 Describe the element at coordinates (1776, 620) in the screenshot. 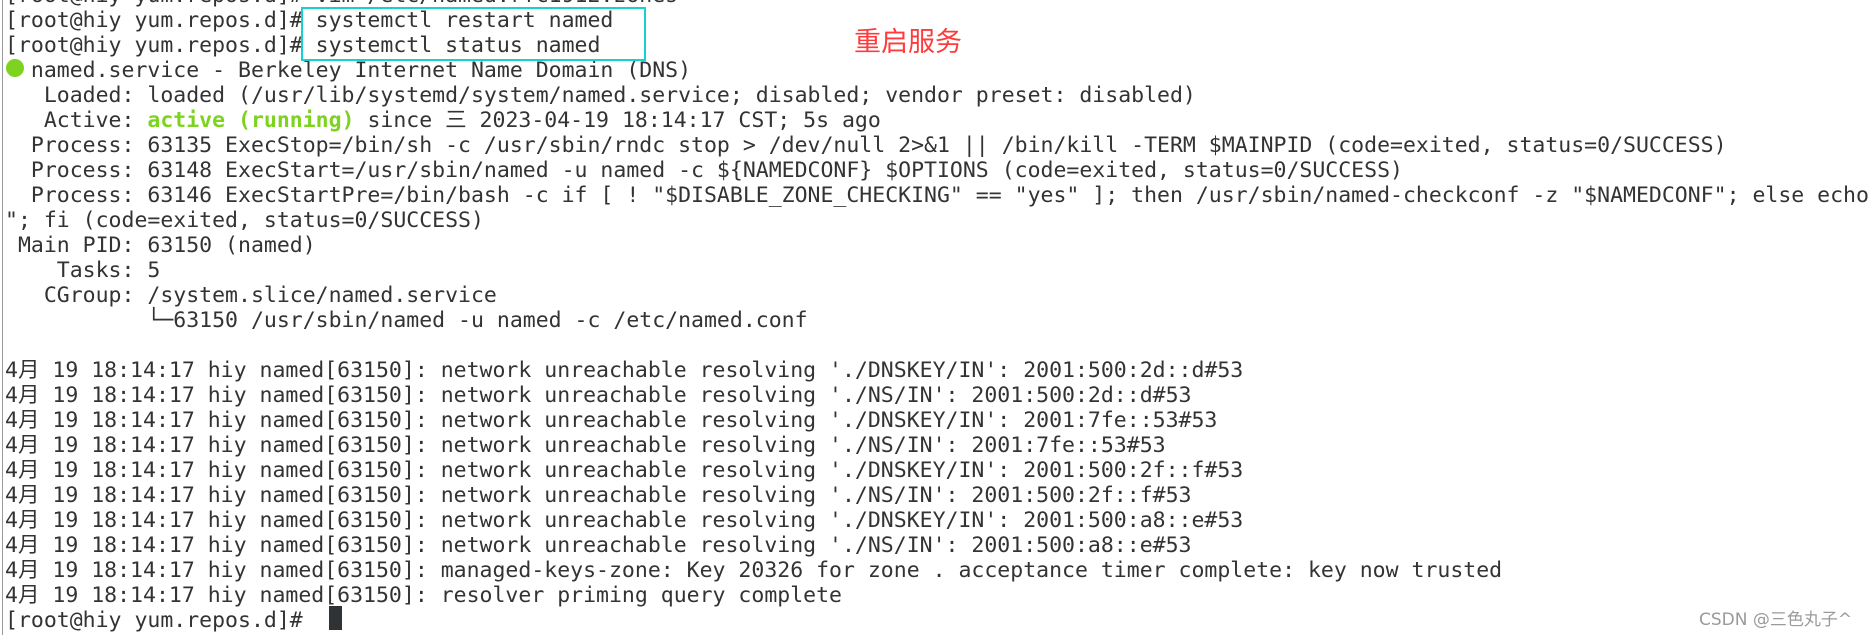

I see `watermark: CSDN @三色丸子^` at that location.